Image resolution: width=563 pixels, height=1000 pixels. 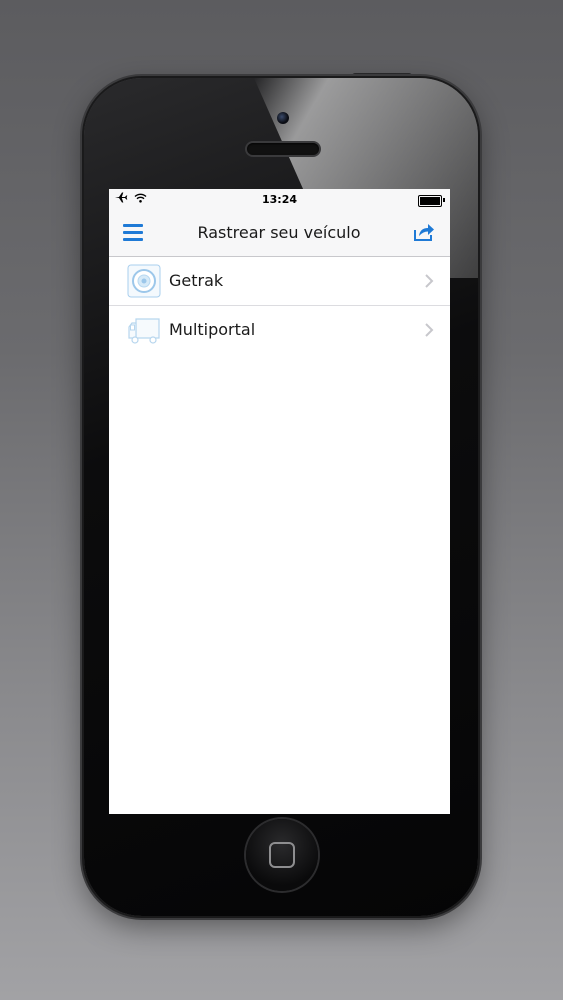 I want to click on provider-list: Getrak Multiportal, so click(x=279, y=305).